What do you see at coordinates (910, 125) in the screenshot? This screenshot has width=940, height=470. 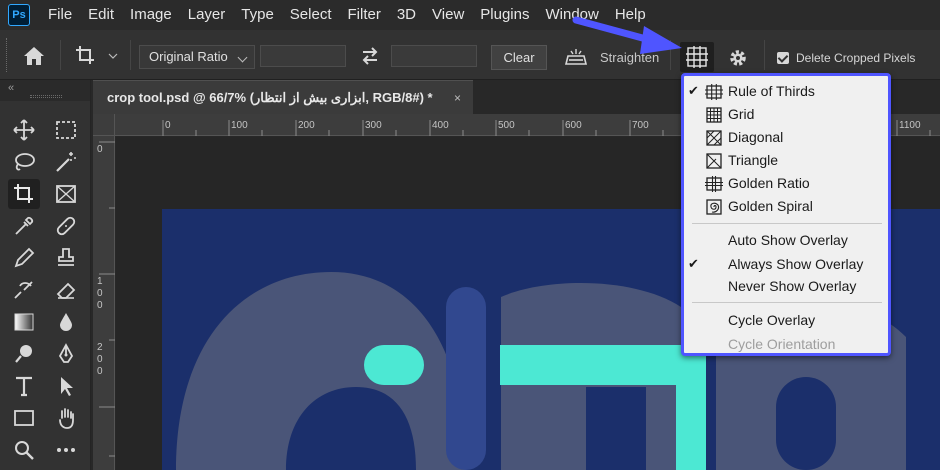 I see `ruler-label: 1100` at bounding box center [910, 125].